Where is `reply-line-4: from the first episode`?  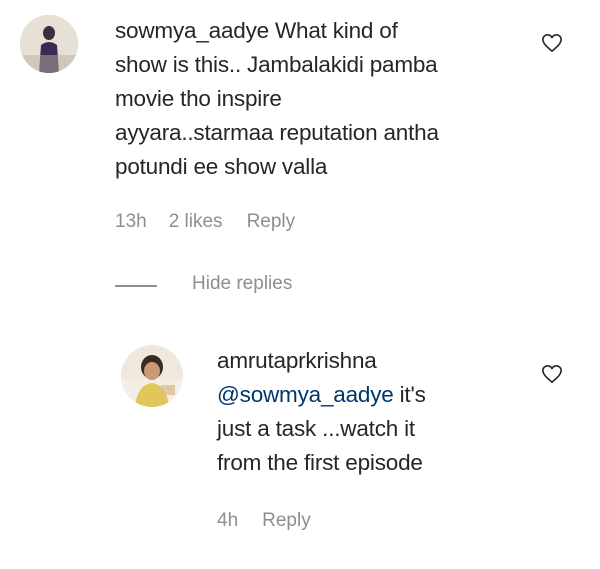 reply-line-4: from the first episode is located at coordinates (320, 462).